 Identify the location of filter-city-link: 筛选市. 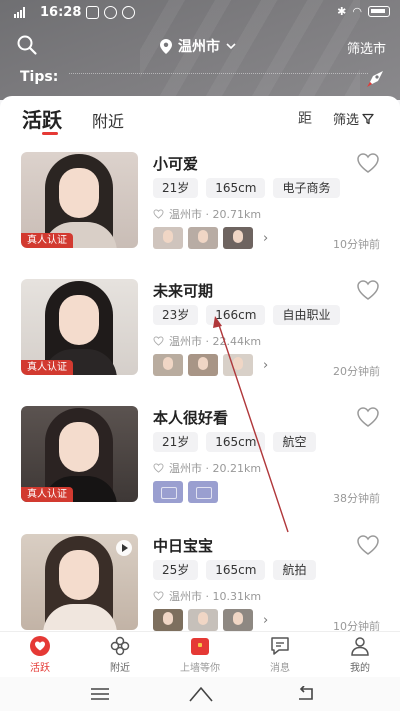
(366, 47).